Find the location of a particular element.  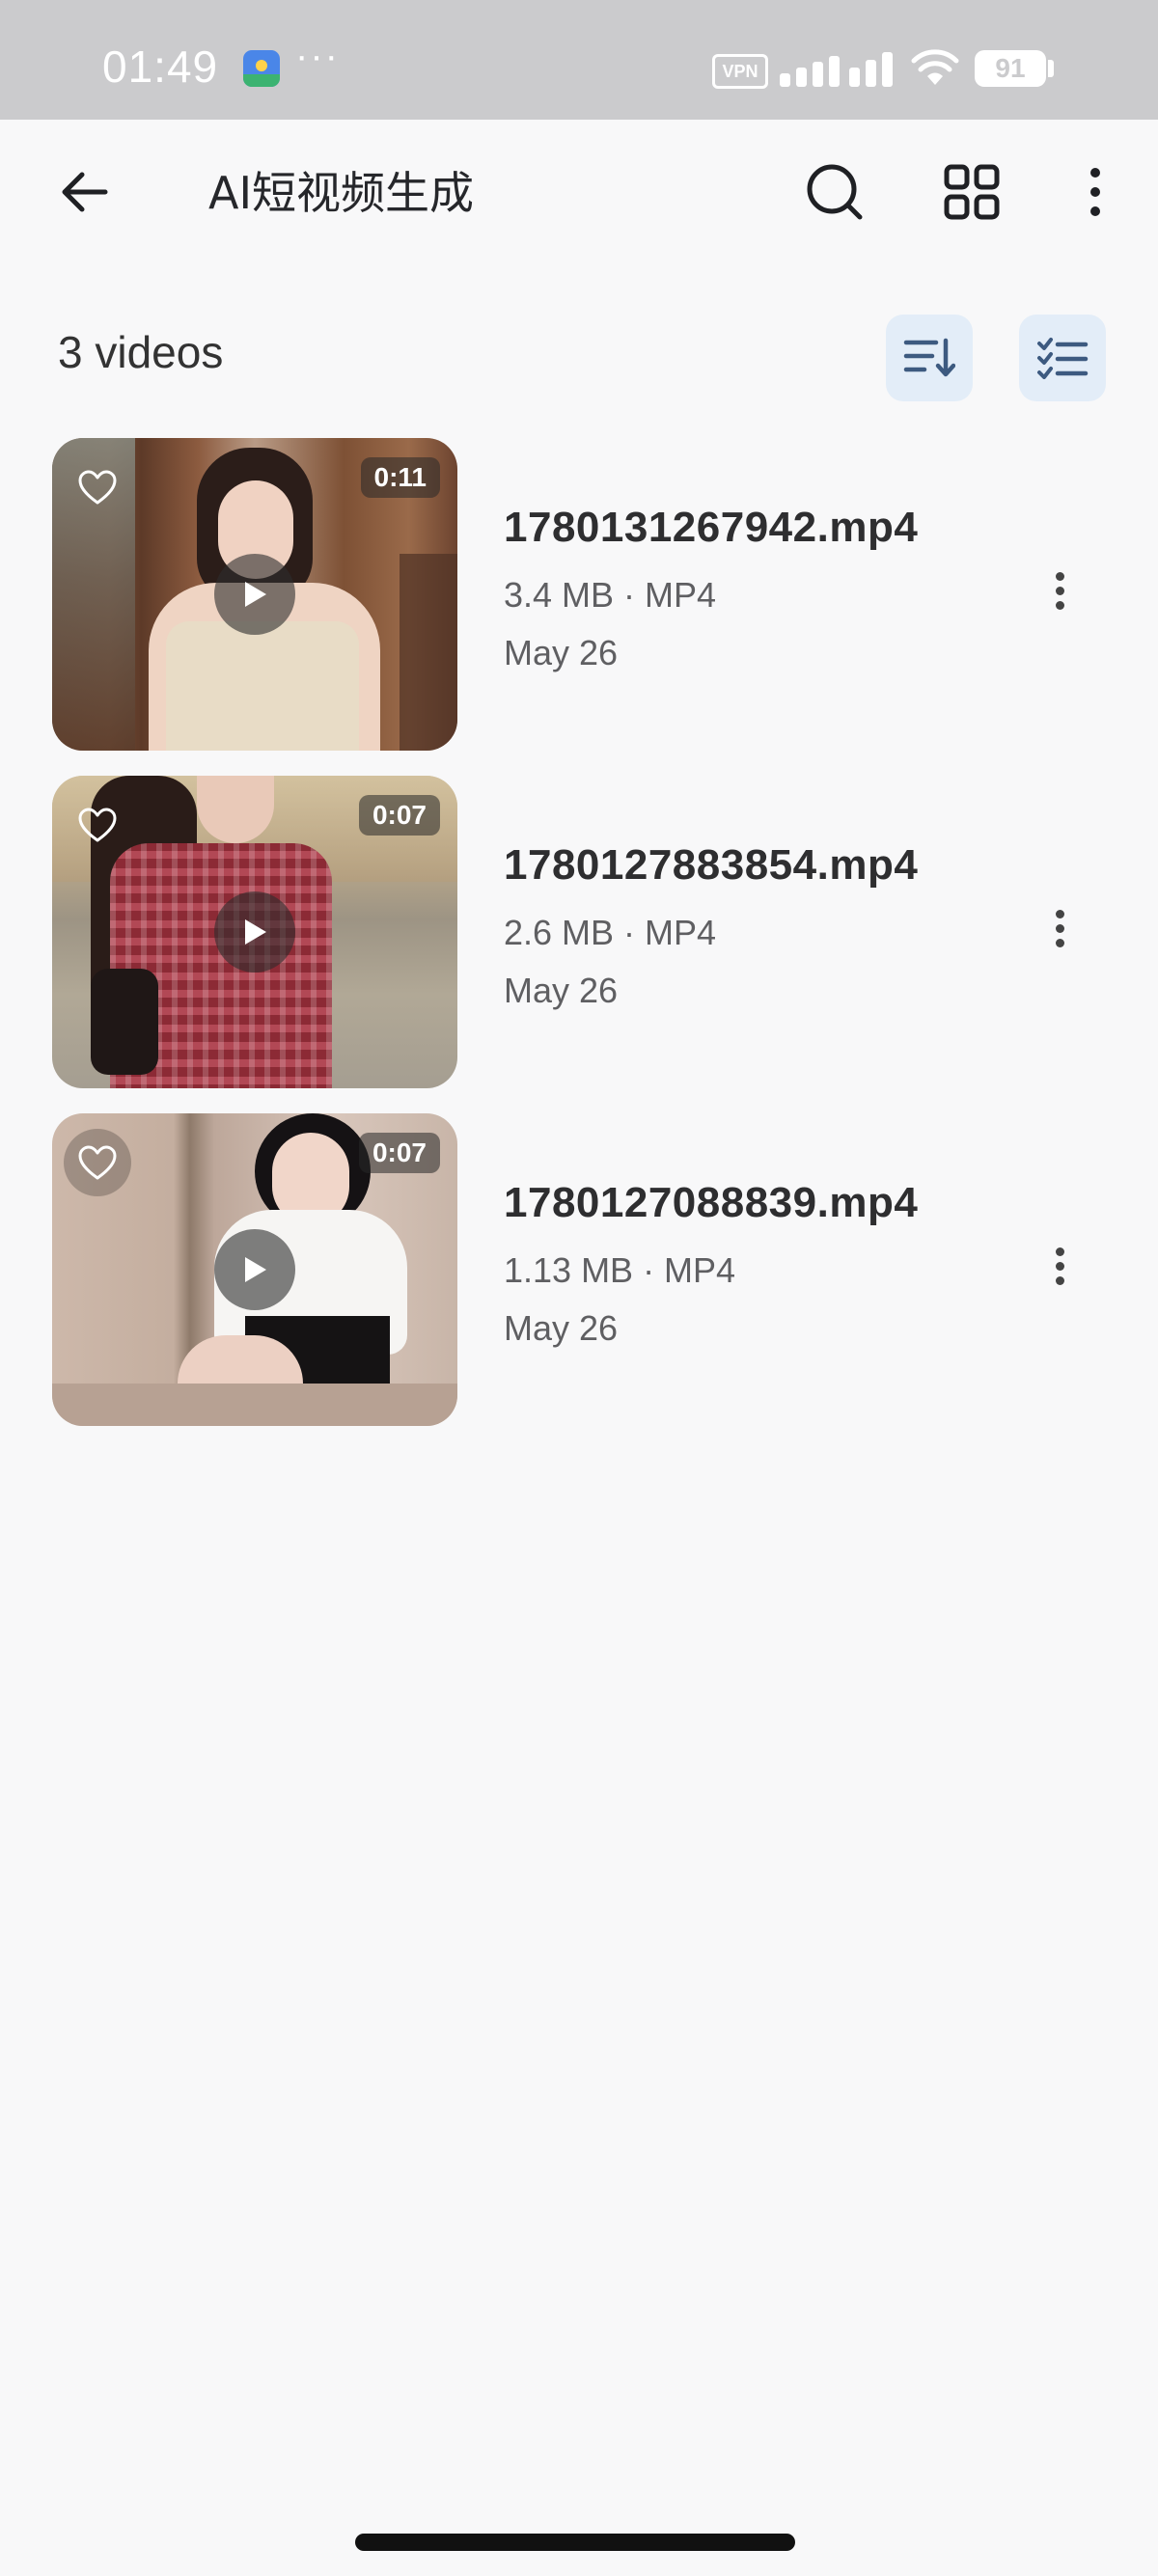

battery-cap is located at coordinates (1051, 68).